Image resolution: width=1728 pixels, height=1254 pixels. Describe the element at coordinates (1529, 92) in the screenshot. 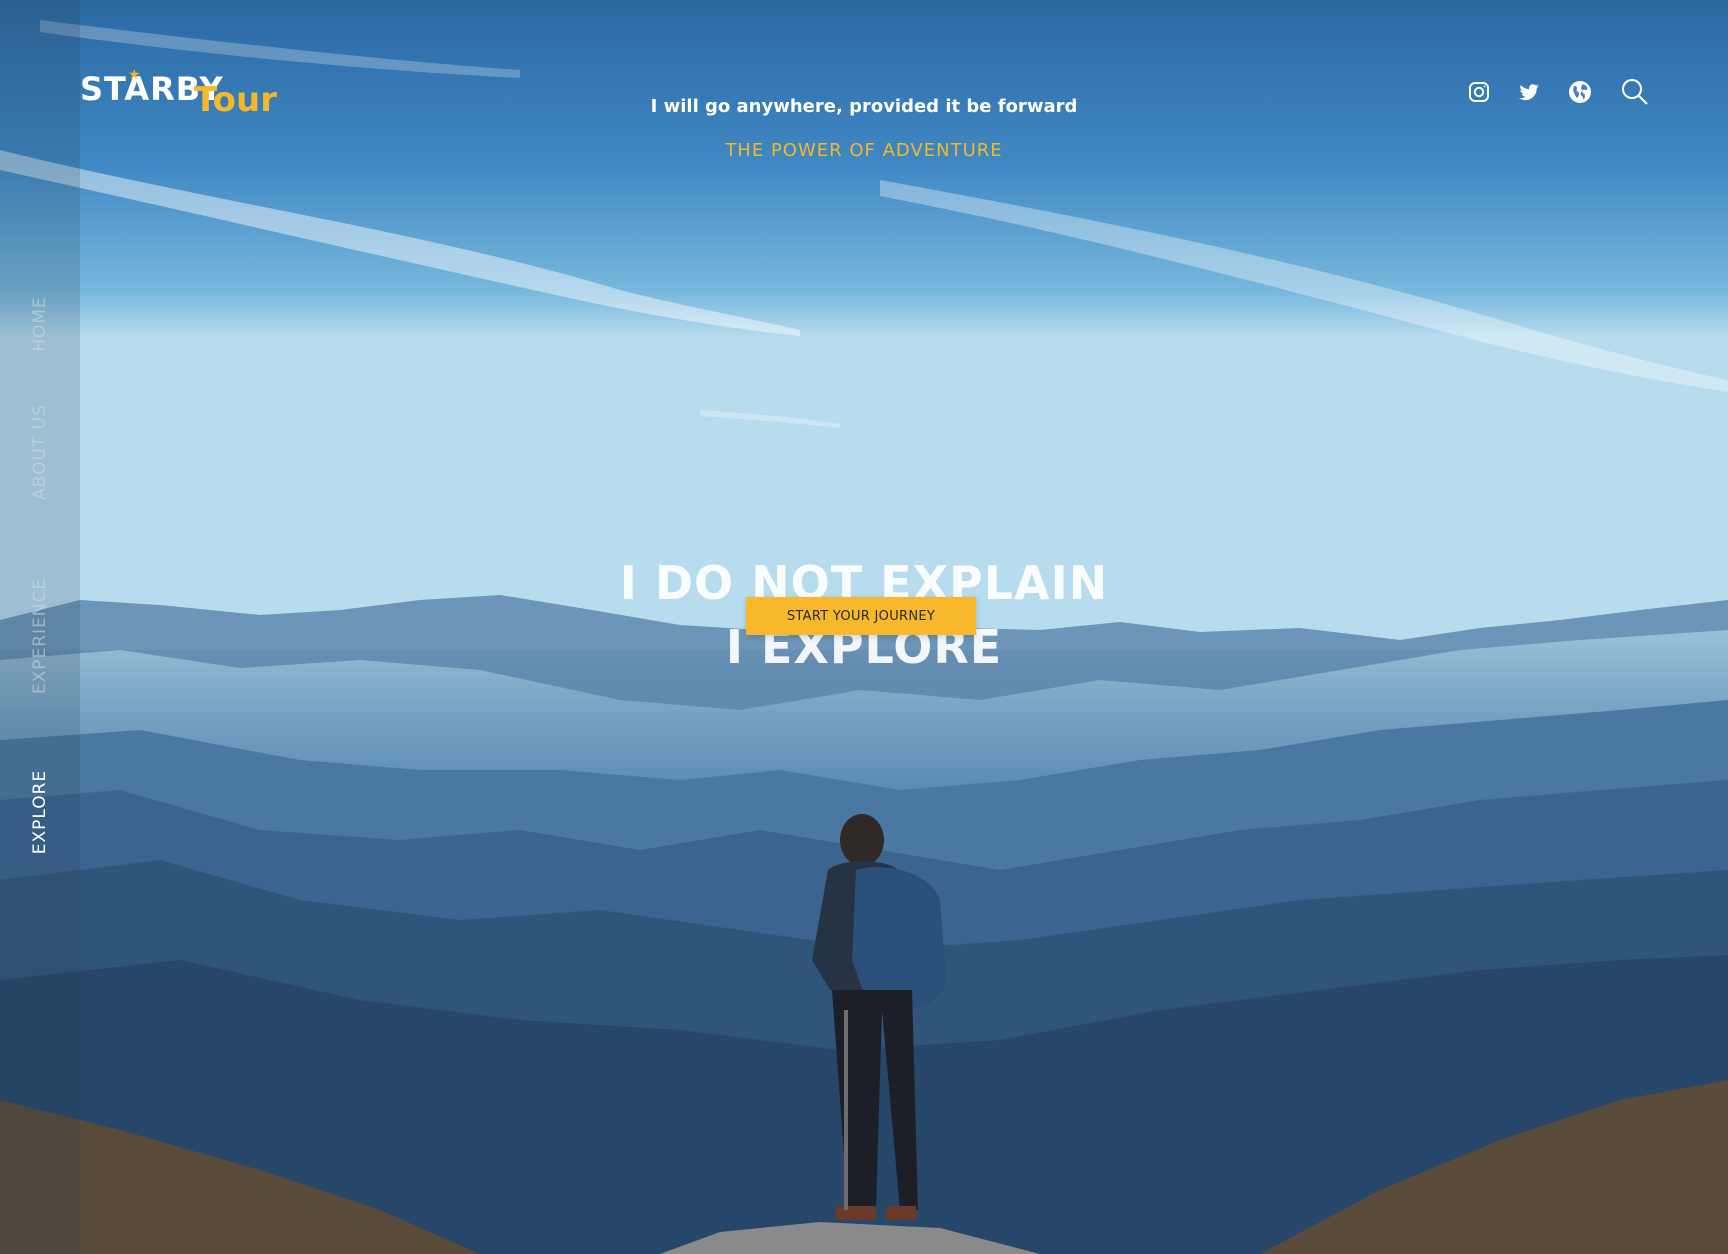

I see `twitter-icon` at that location.